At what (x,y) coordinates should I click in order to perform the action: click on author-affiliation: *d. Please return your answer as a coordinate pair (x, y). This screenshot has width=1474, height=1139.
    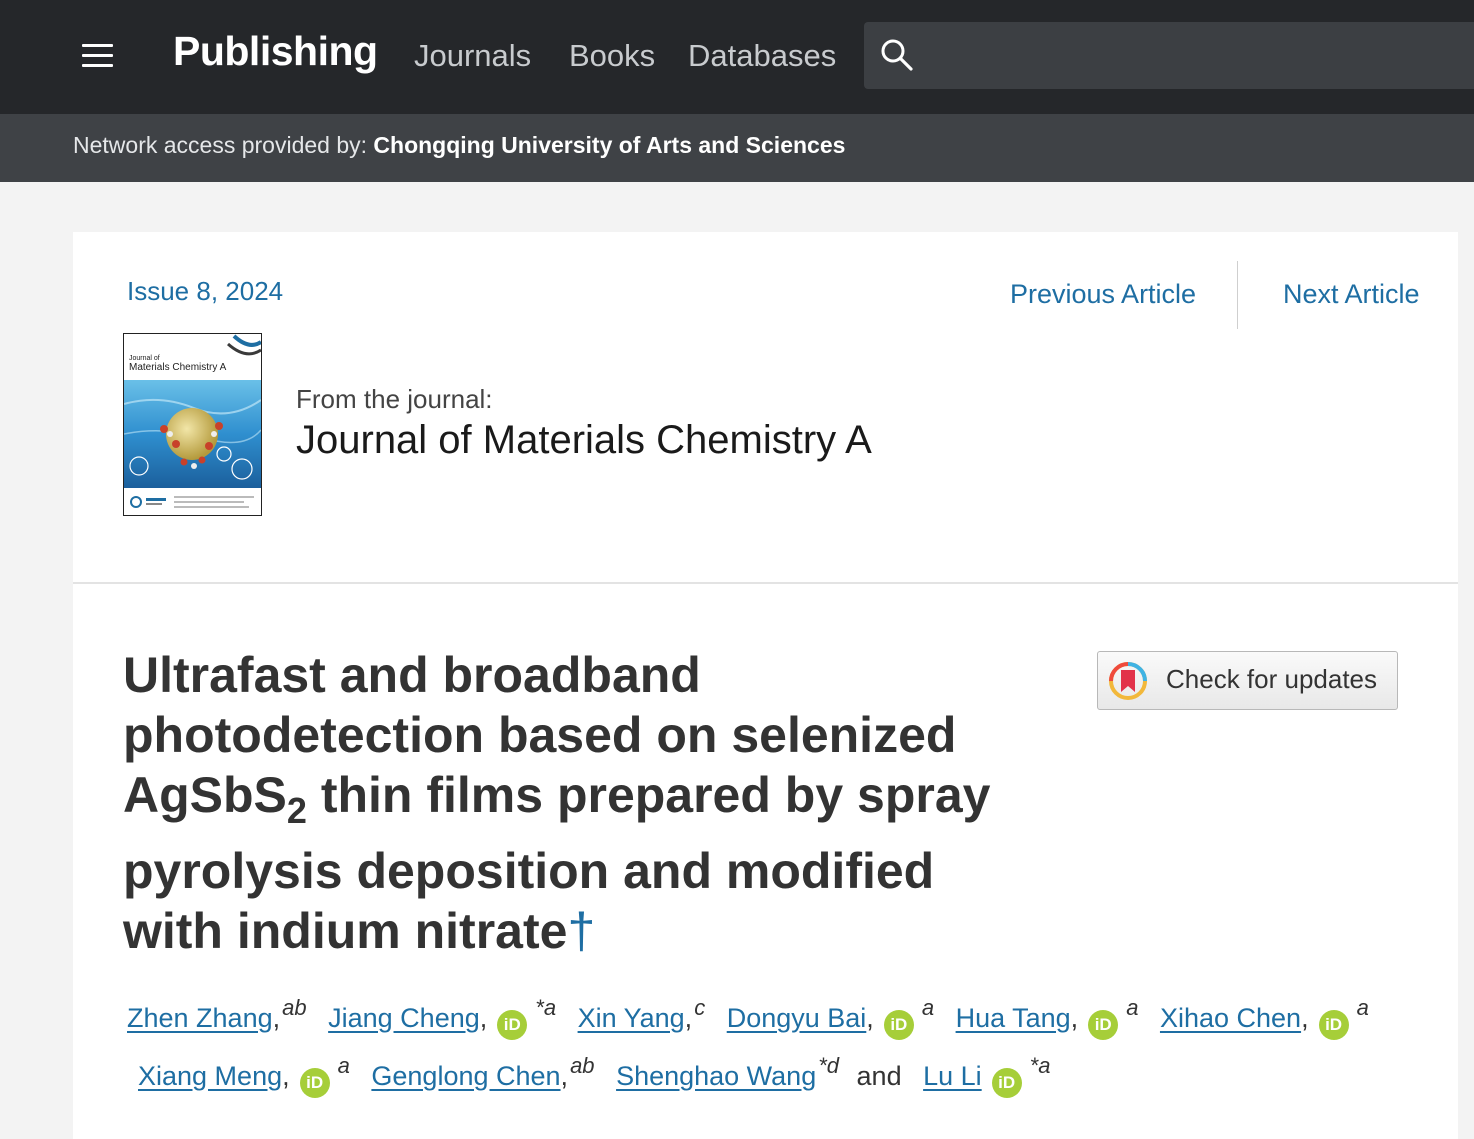
    Looking at the image, I should click on (828, 1065).